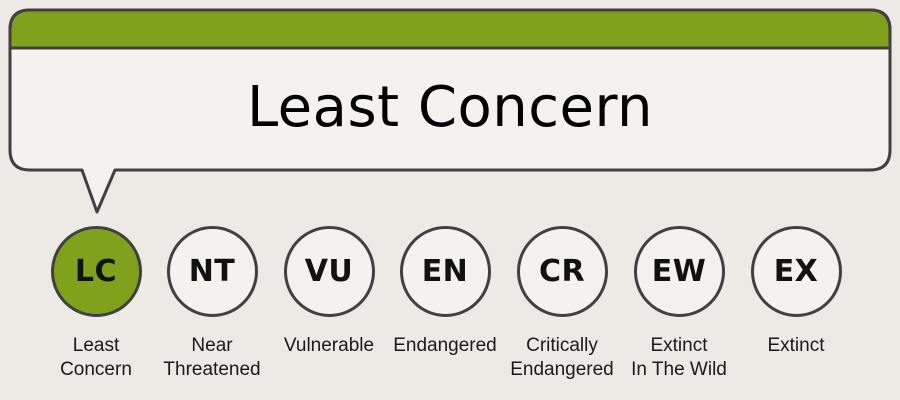 The image size is (900, 400). Describe the element at coordinates (96, 345) in the screenshot. I see `status-lc-label-line1: Least` at that location.